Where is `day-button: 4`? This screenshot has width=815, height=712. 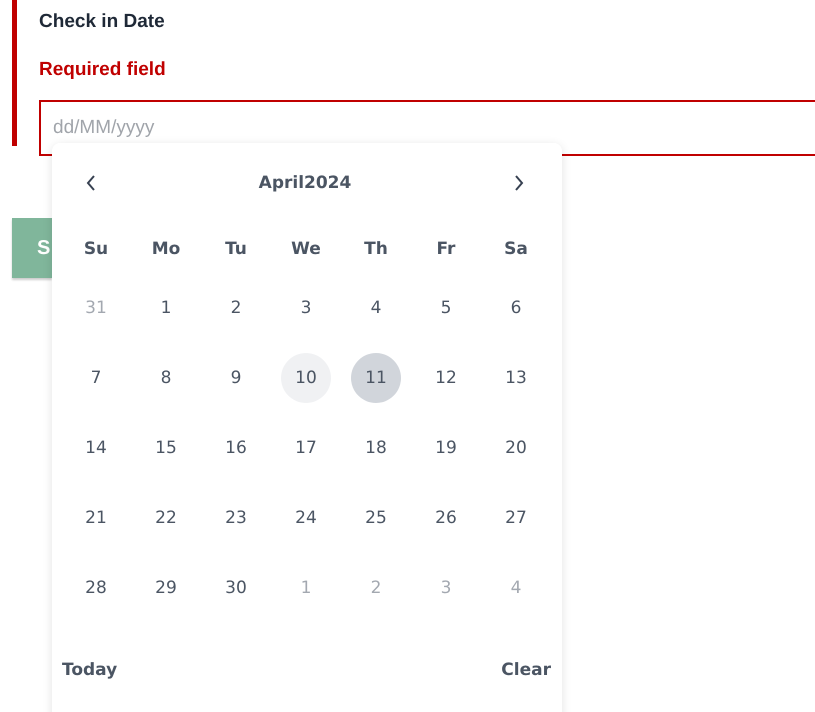
day-button: 4 is located at coordinates (376, 308).